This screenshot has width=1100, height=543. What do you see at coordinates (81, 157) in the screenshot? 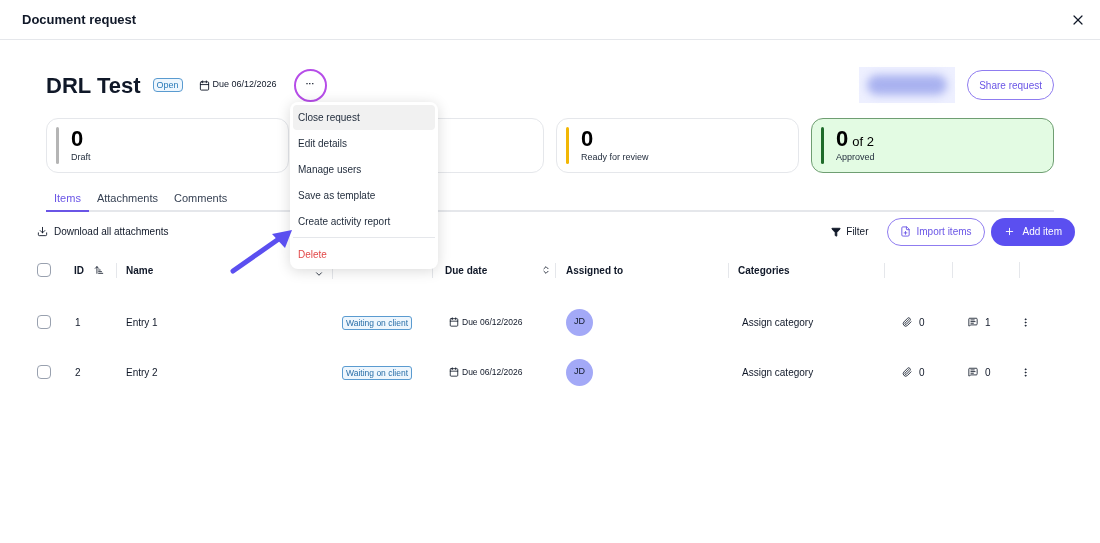
I see `stat-label: Draft` at bounding box center [81, 157].